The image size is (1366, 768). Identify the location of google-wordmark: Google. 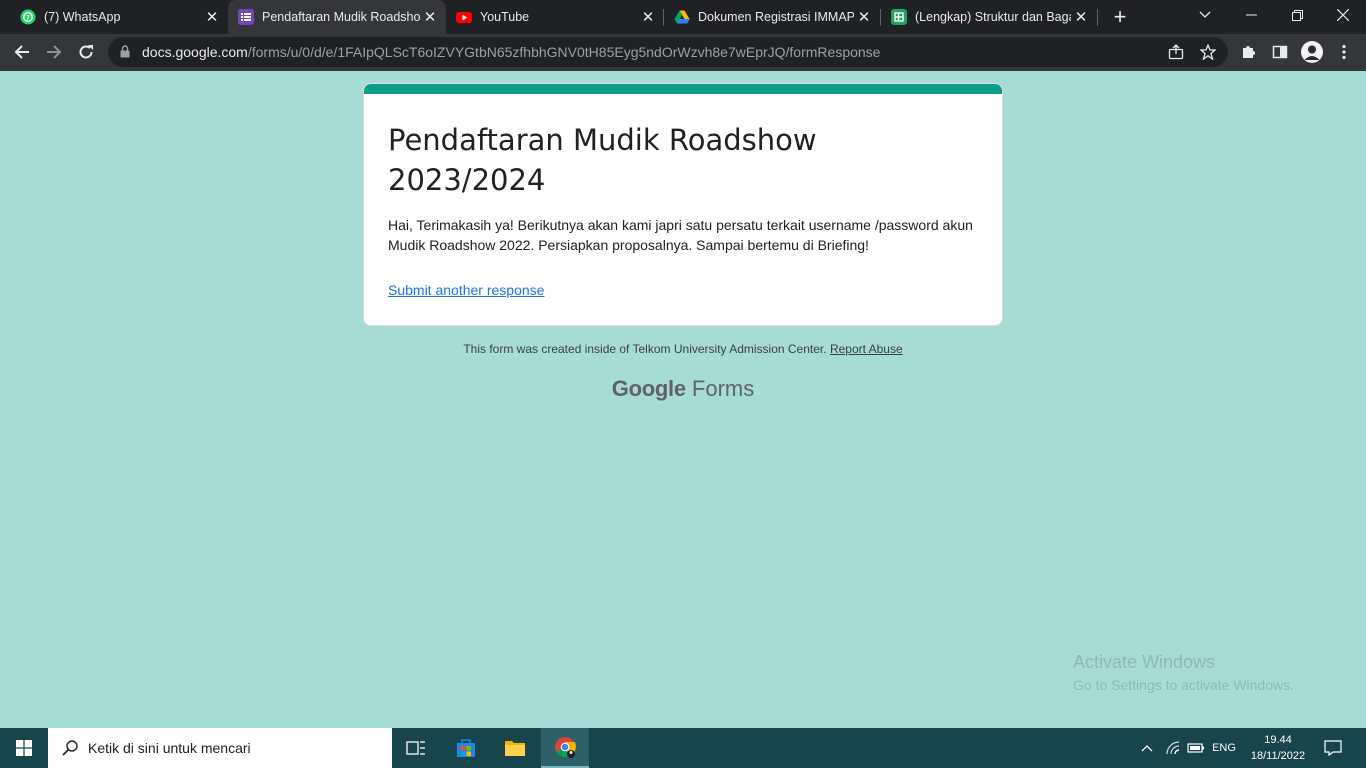
(648, 388).